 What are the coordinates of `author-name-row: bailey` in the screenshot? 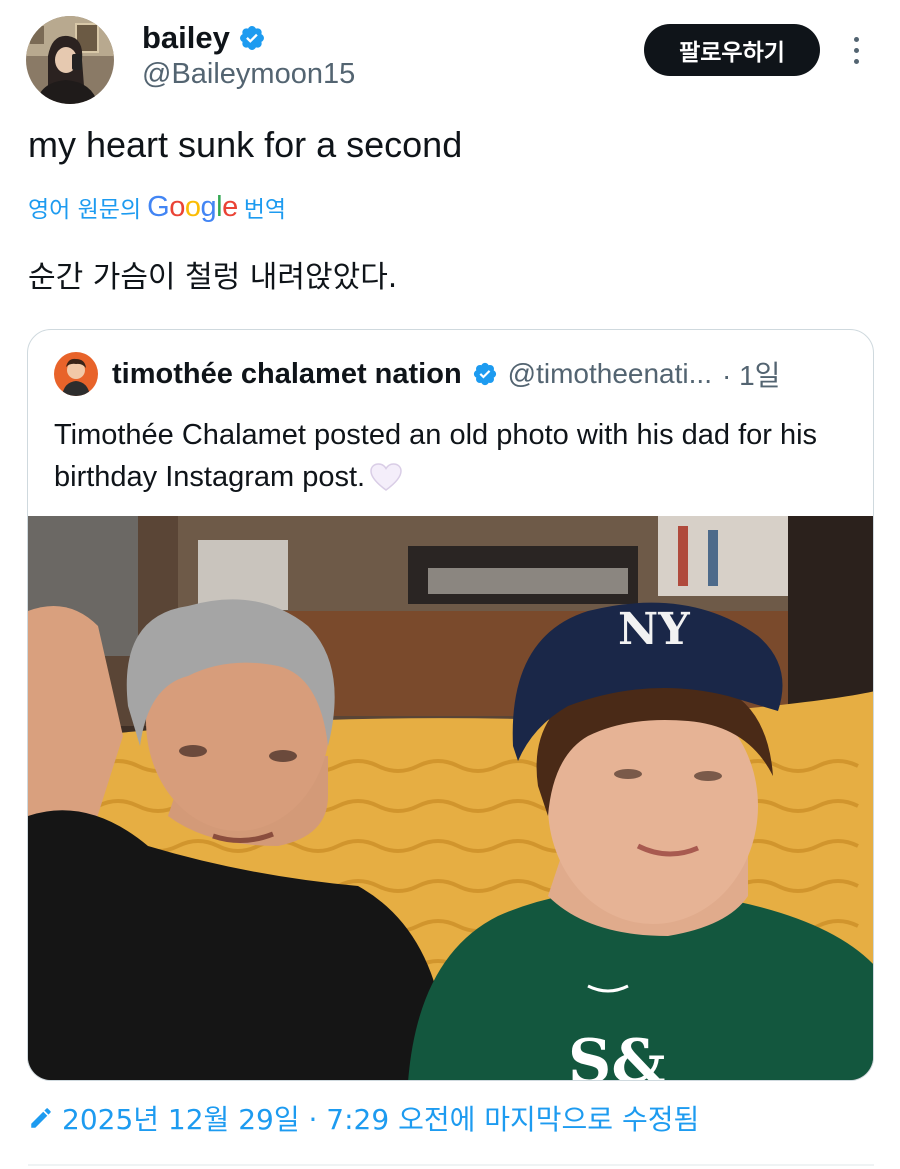 It's located at (204, 38).